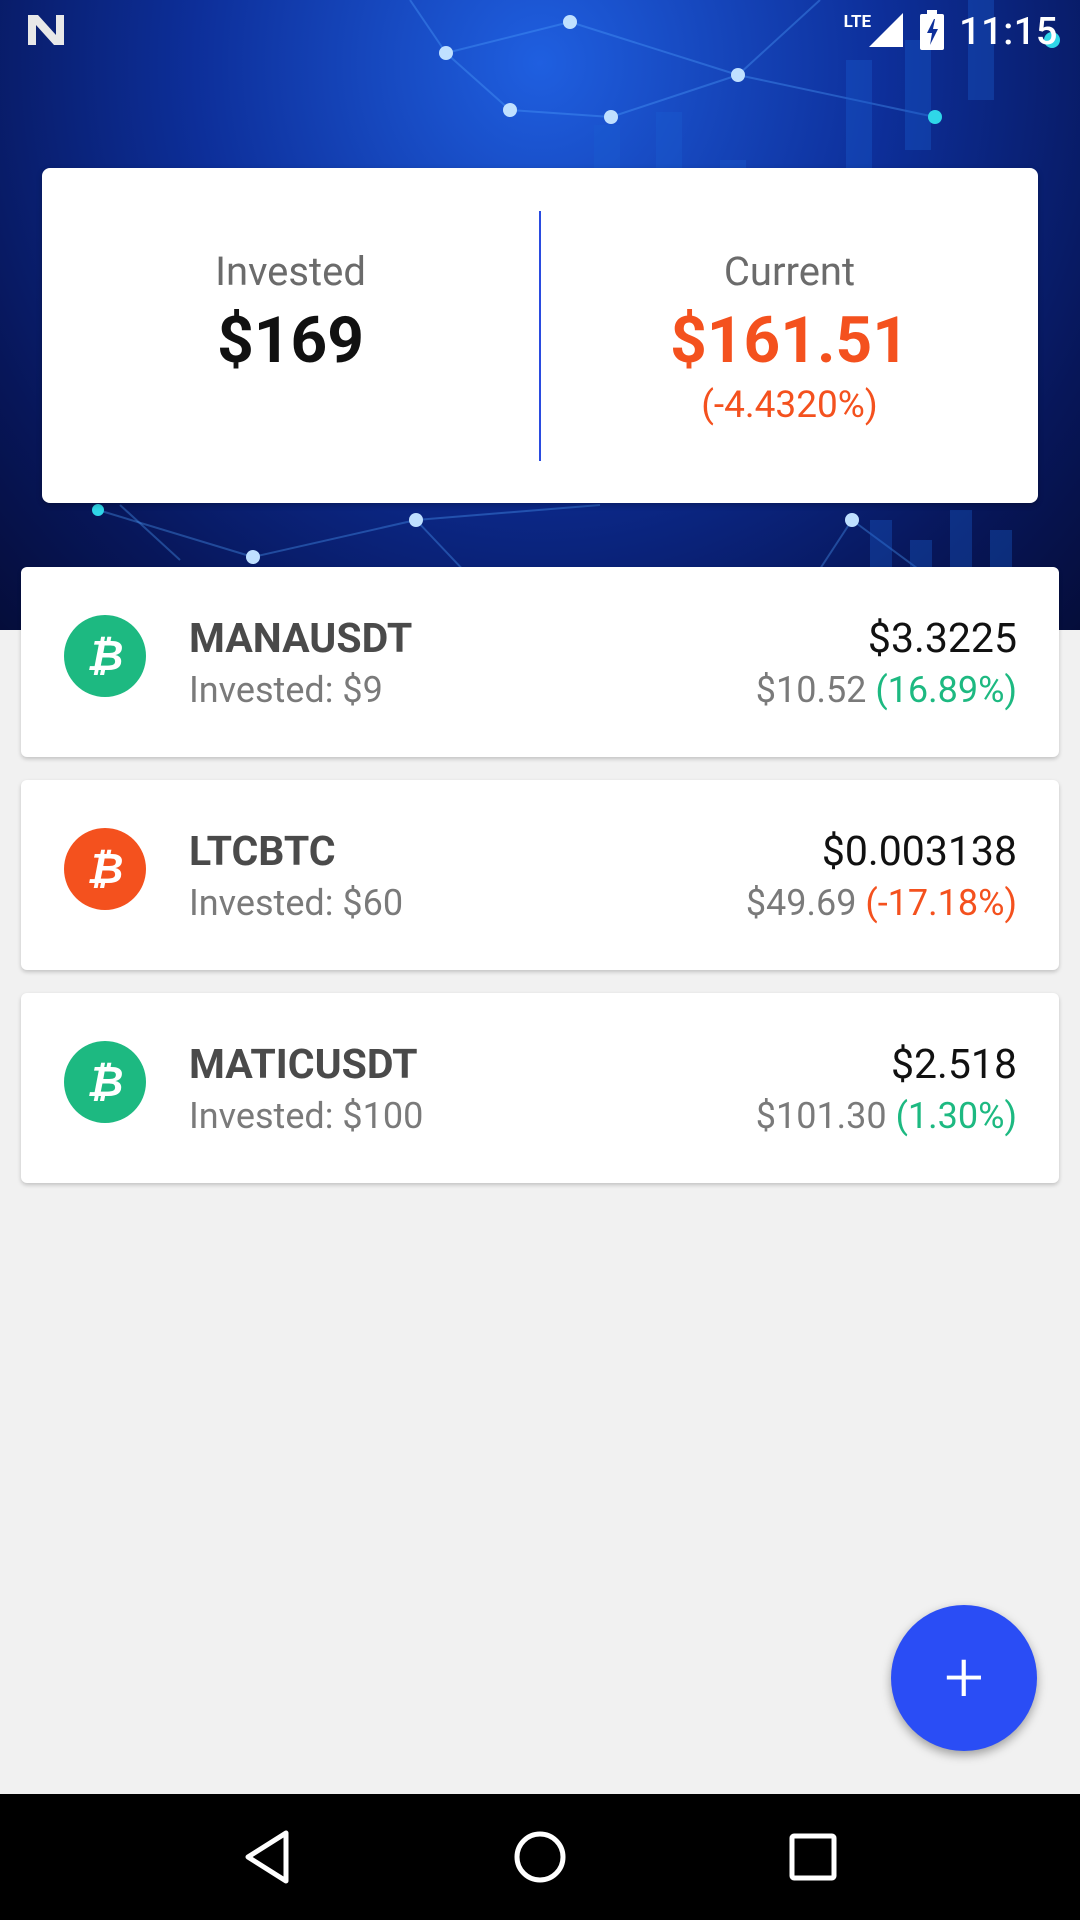 The width and height of the screenshot is (1080, 1920). I want to click on status-bar: LTE 11:15, so click(540, 31).